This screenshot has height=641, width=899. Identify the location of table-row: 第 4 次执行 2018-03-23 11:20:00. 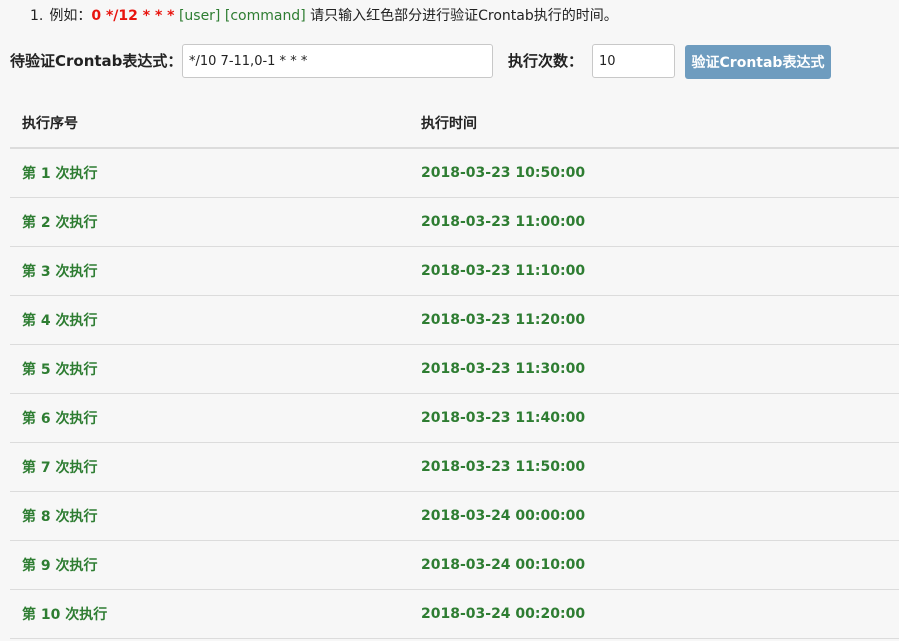
(454, 320).